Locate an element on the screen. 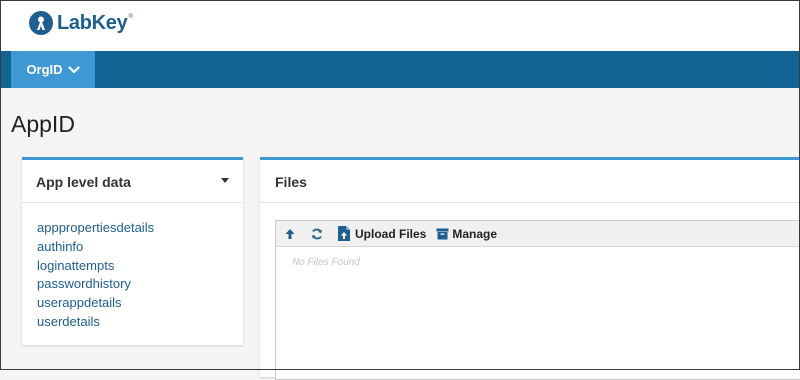 The image size is (800, 380). labkey-logo: LabKey ® is located at coordinates (81, 23).